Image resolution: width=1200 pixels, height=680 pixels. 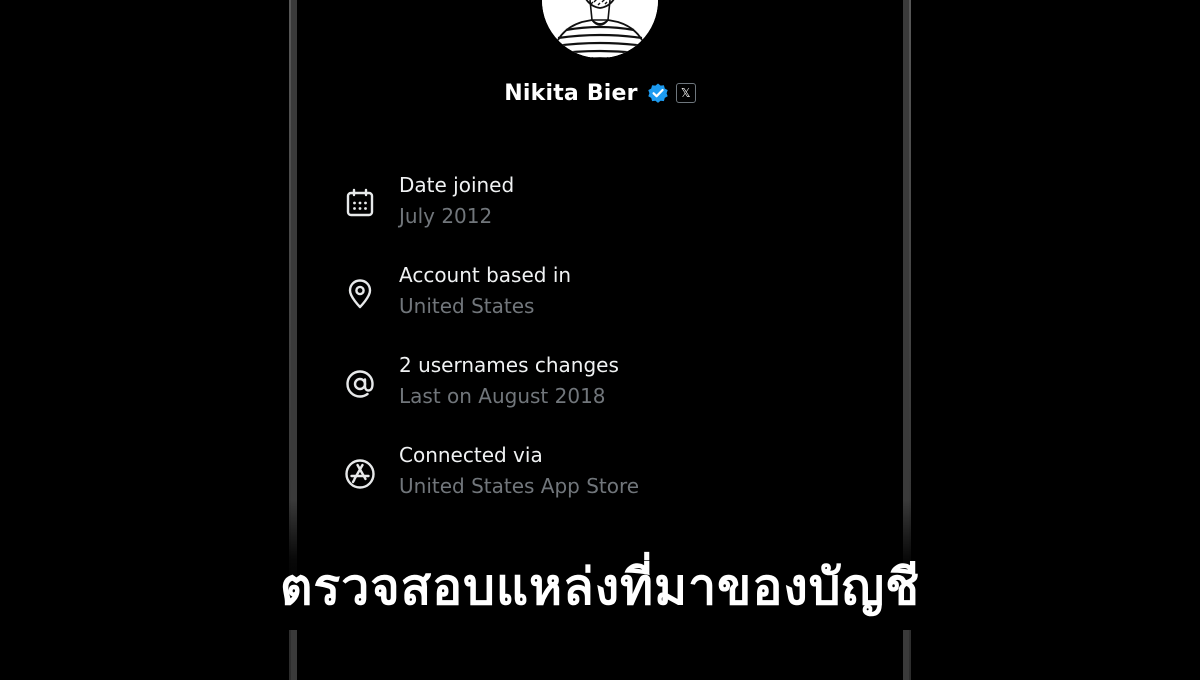 I want to click on info-subtitle: Last on August 2018, so click(x=502, y=396).